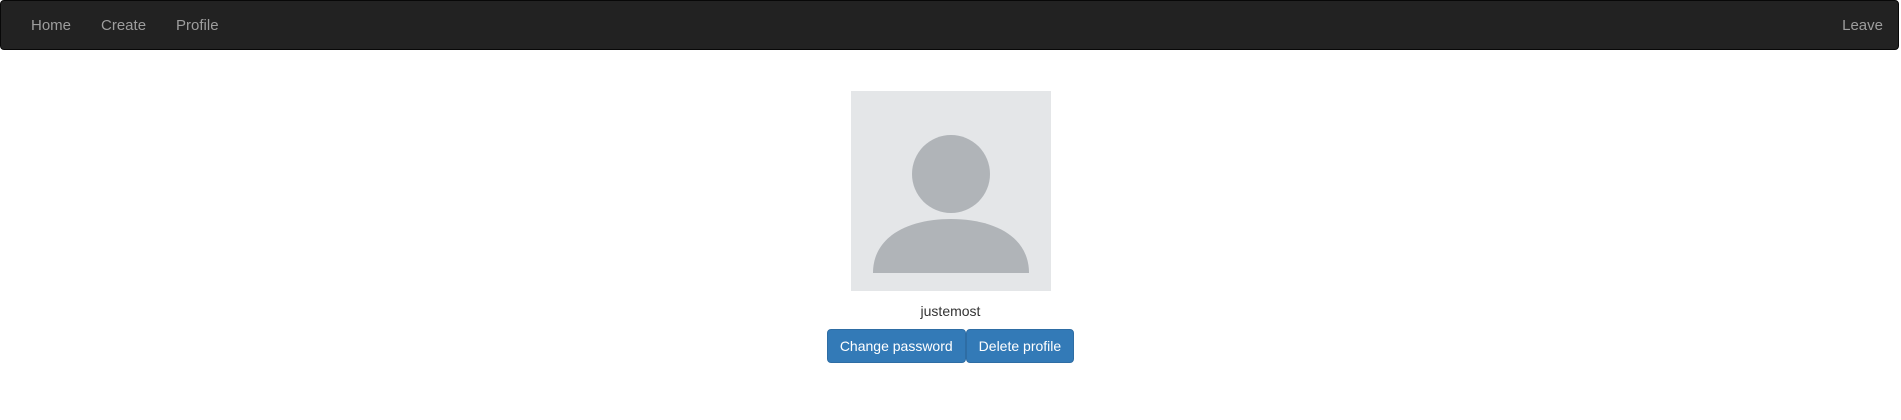 This screenshot has height=420, width=1901. I want to click on nav-right: Leave, so click(1862, 26).